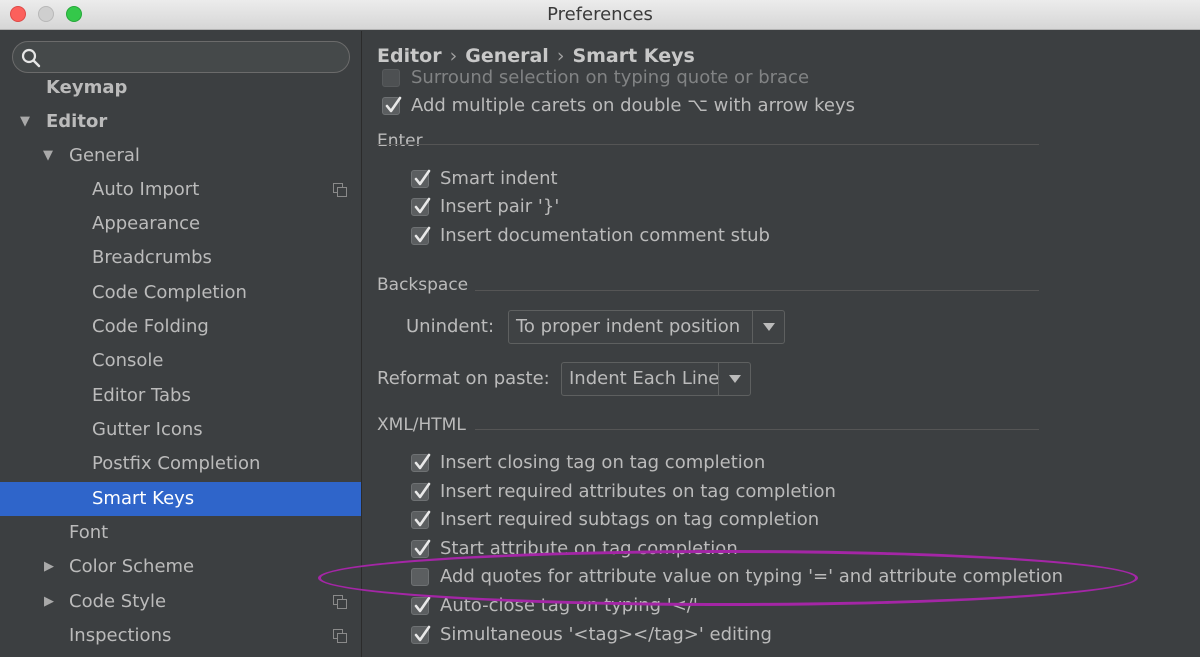 The image size is (1200, 657). What do you see at coordinates (77, 121) in the screenshot?
I see `sidebar-item-label: Editor` at bounding box center [77, 121].